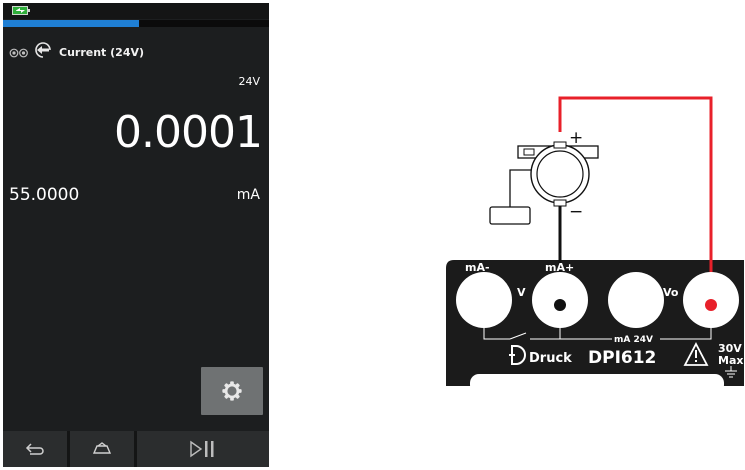 The height and width of the screenshot is (470, 745). What do you see at coordinates (477, 267) in the screenshot?
I see `label-ma-minus: mA-` at bounding box center [477, 267].